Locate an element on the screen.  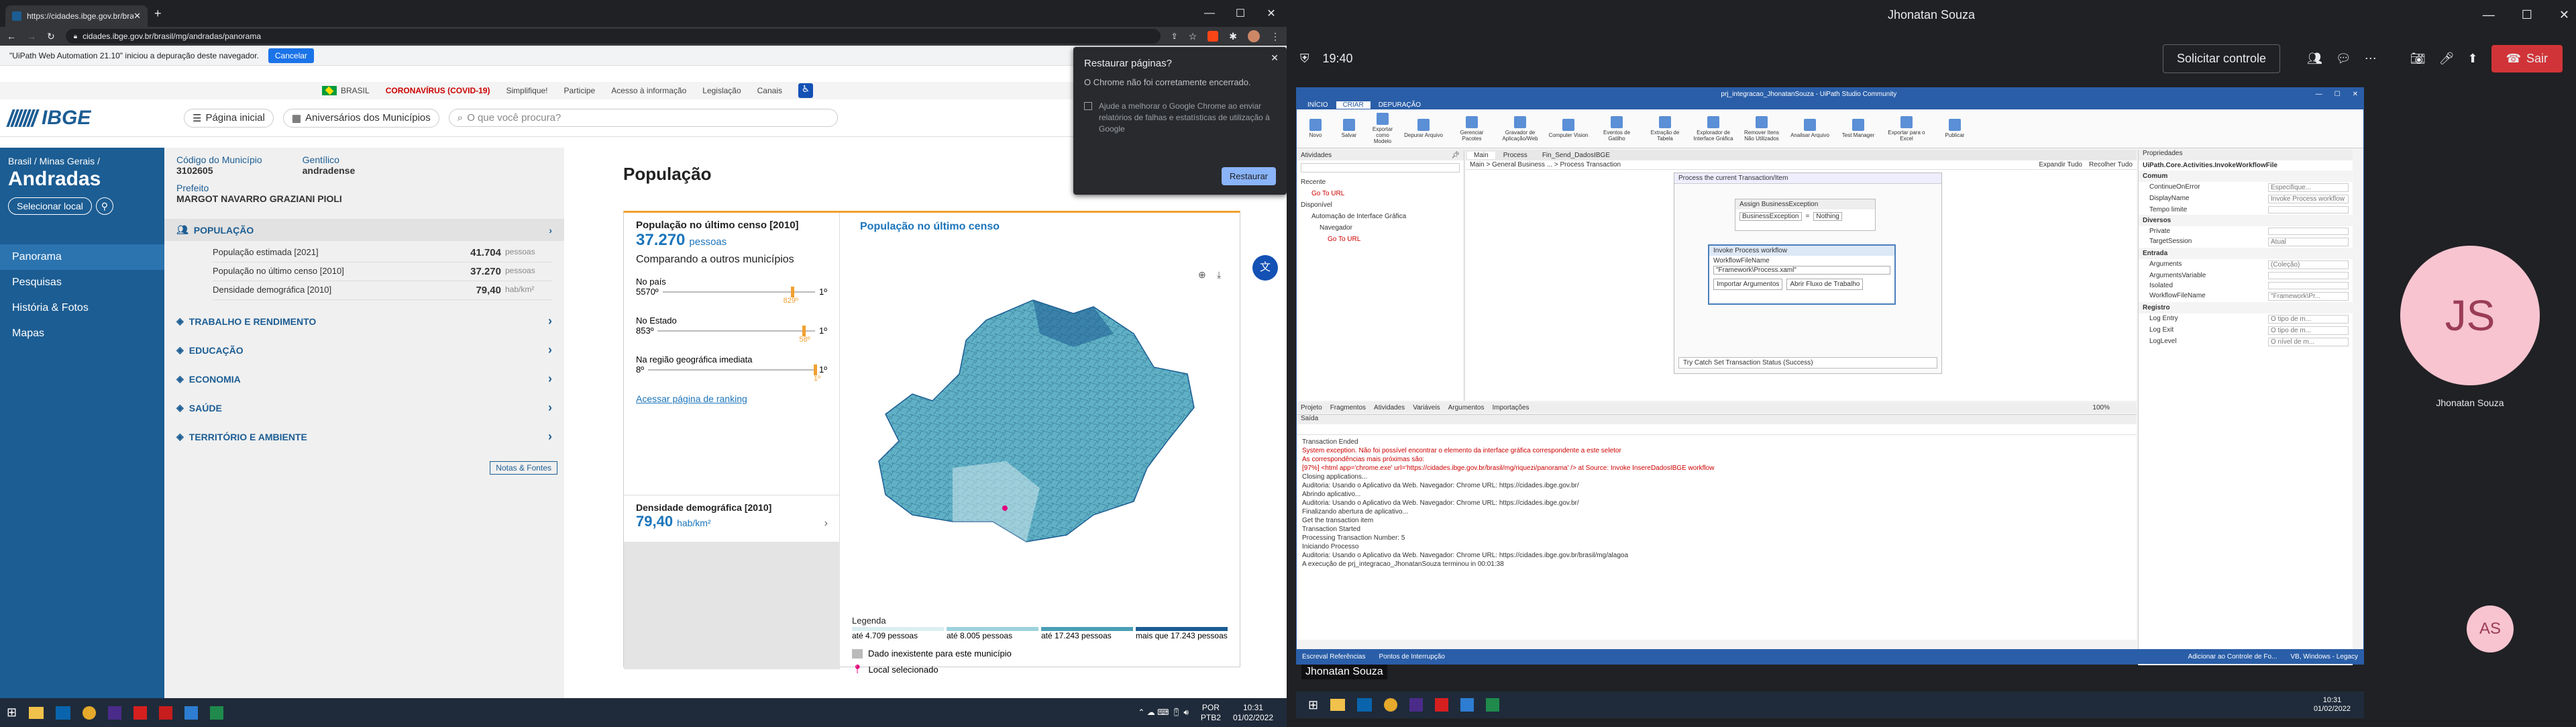
log-line: Transaction Ended is located at coordinates (1716, 442).